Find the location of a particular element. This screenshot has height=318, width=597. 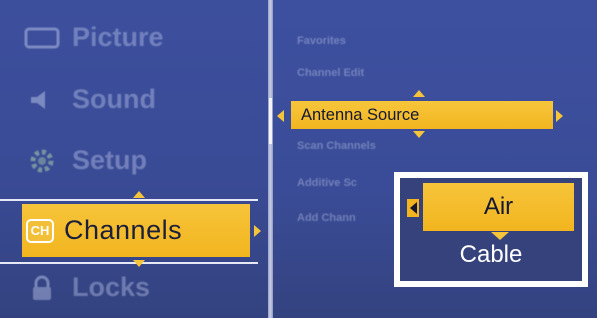

expand-right-arrow-icon is located at coordinates (257, 231).